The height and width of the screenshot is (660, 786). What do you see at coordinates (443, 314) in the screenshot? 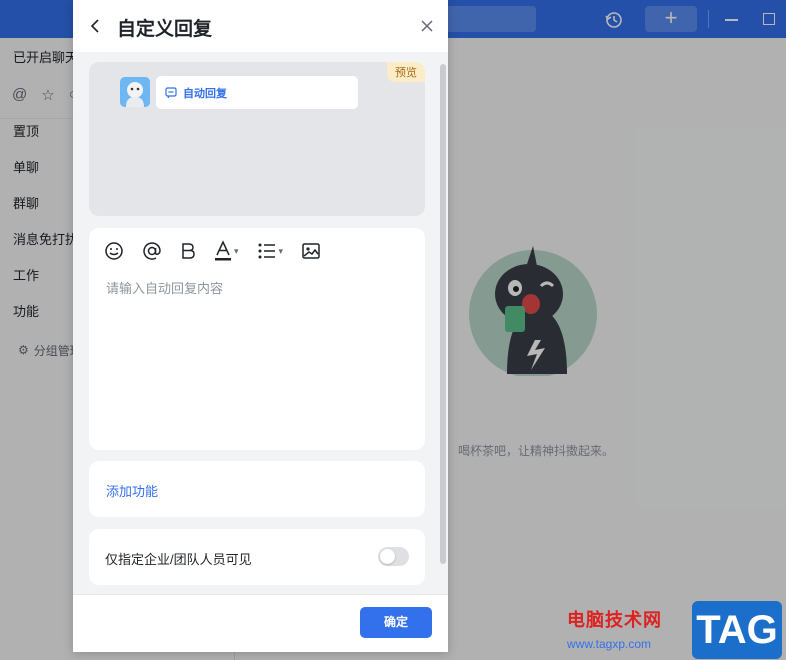
I see `scrollbar` at bounding box center [443, 314].